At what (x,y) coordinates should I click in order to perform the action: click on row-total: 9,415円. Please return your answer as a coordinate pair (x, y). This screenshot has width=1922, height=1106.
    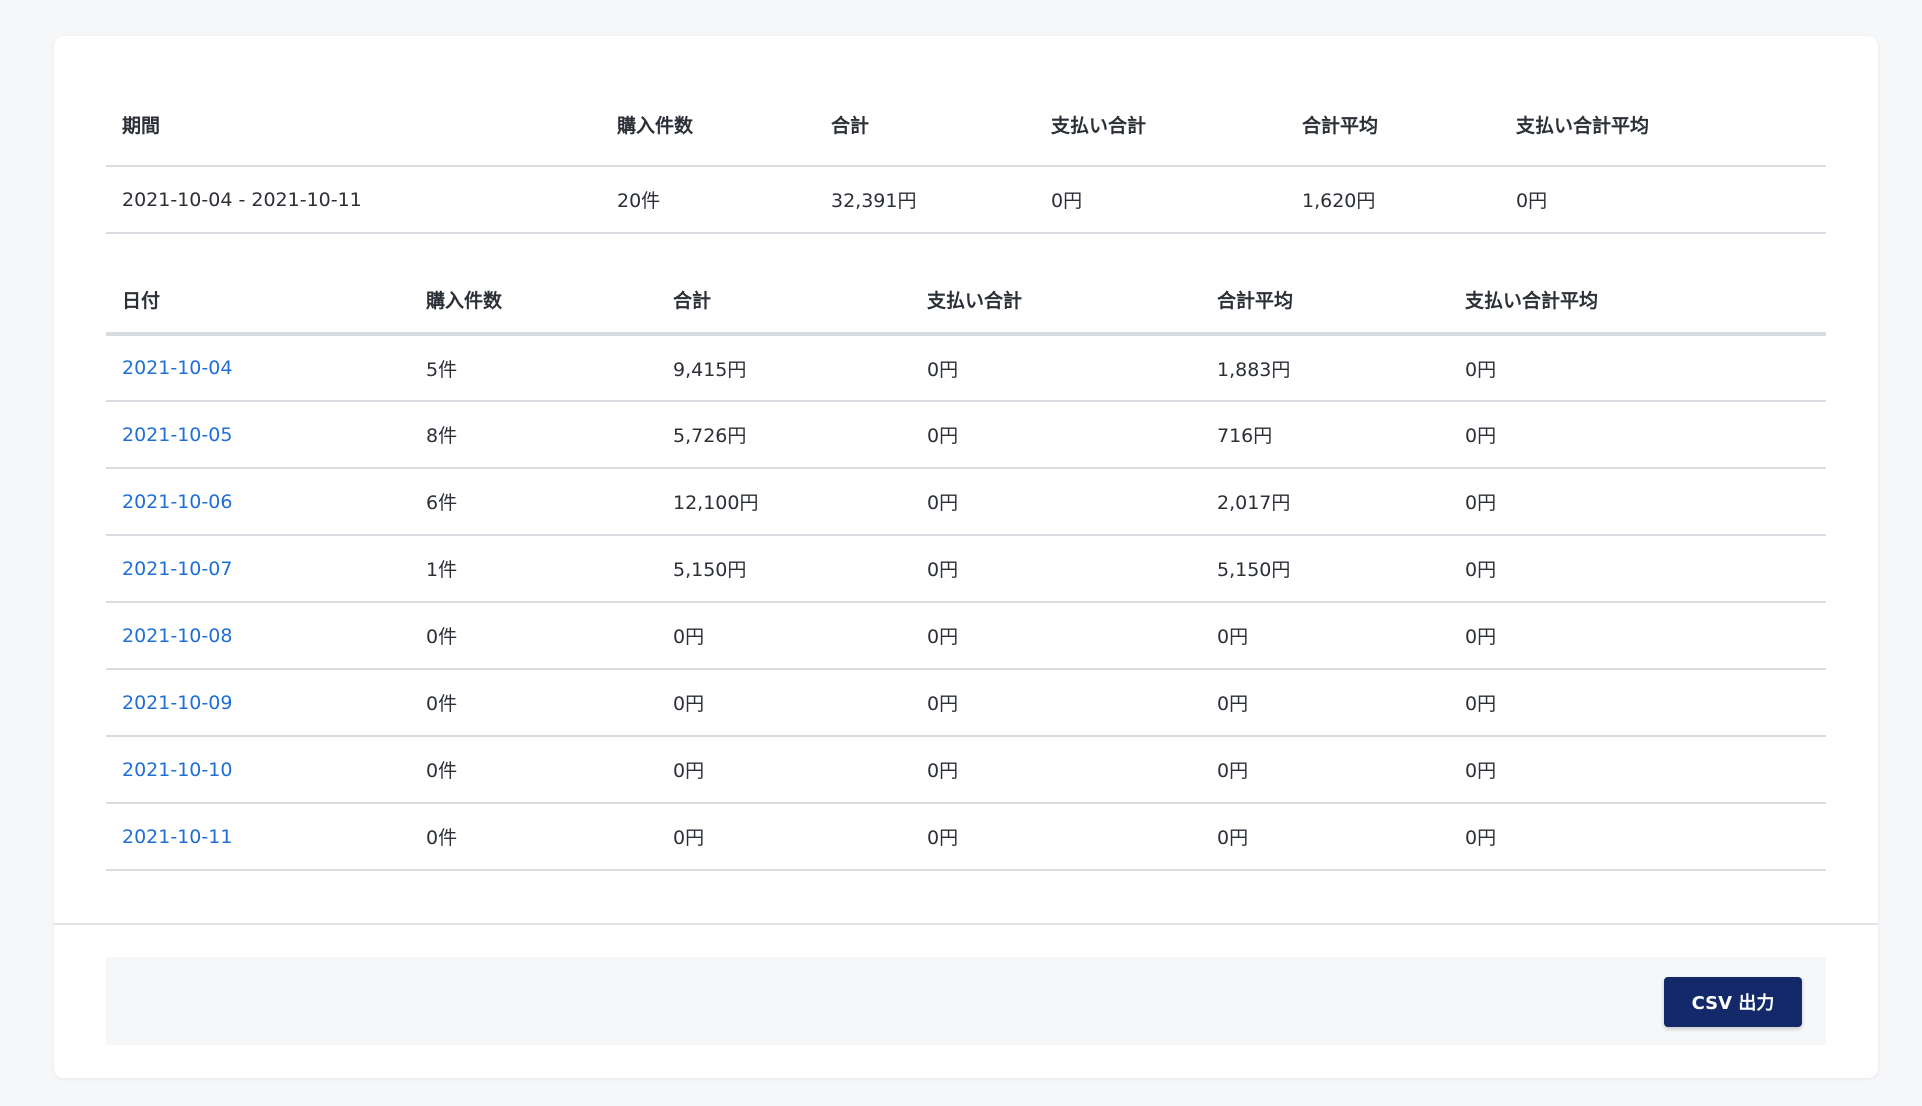
    Looking at the image, I should click on (784, 368).